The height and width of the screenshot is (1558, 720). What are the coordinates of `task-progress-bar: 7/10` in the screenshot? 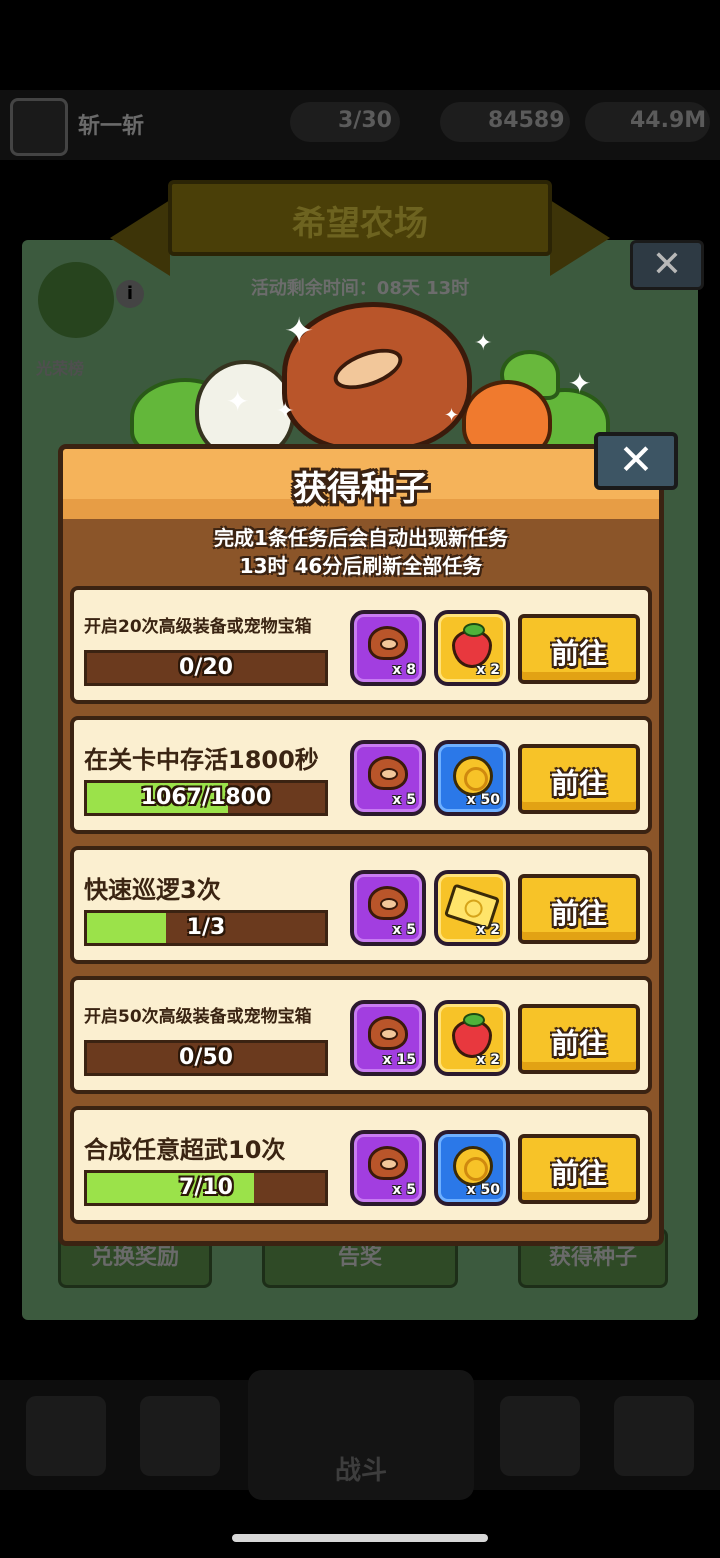 It's located at (206, 1188).